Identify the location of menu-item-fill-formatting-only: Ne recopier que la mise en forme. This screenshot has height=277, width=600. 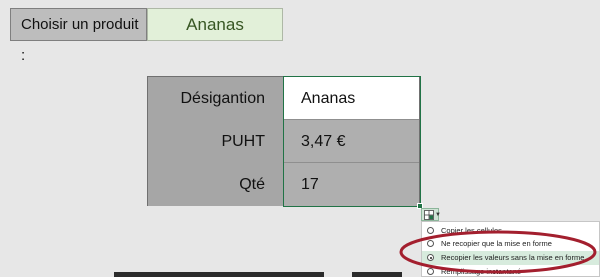
(510, 244).